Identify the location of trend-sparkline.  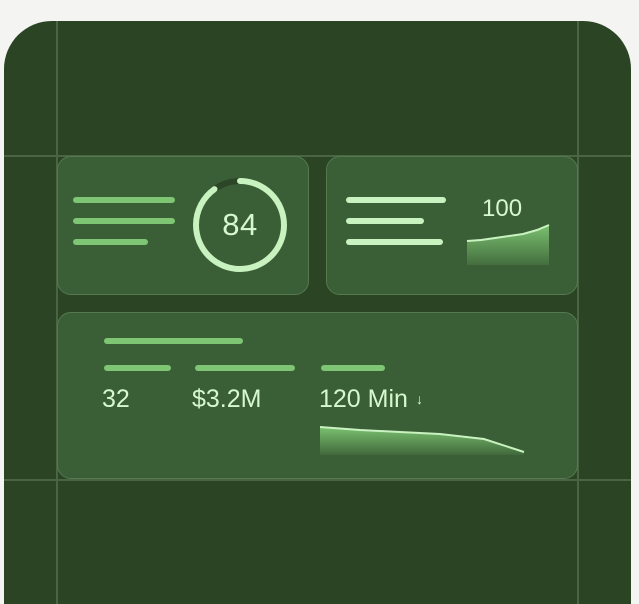
(508, 244).